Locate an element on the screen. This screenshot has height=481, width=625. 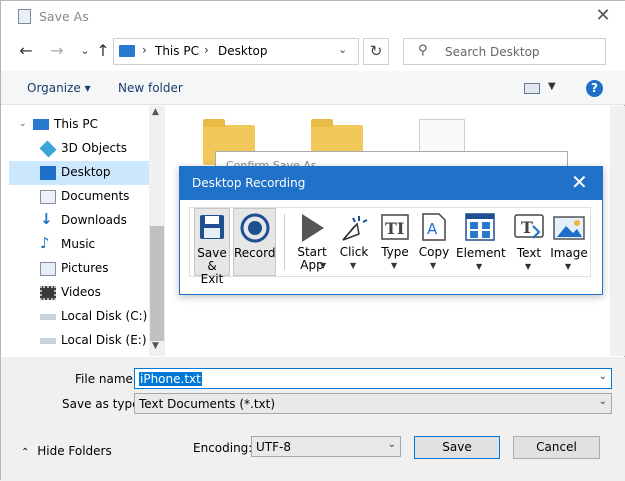
sidebar-item-local-disk-c: Local Disk (C:) is located at coordinates (79, 317).